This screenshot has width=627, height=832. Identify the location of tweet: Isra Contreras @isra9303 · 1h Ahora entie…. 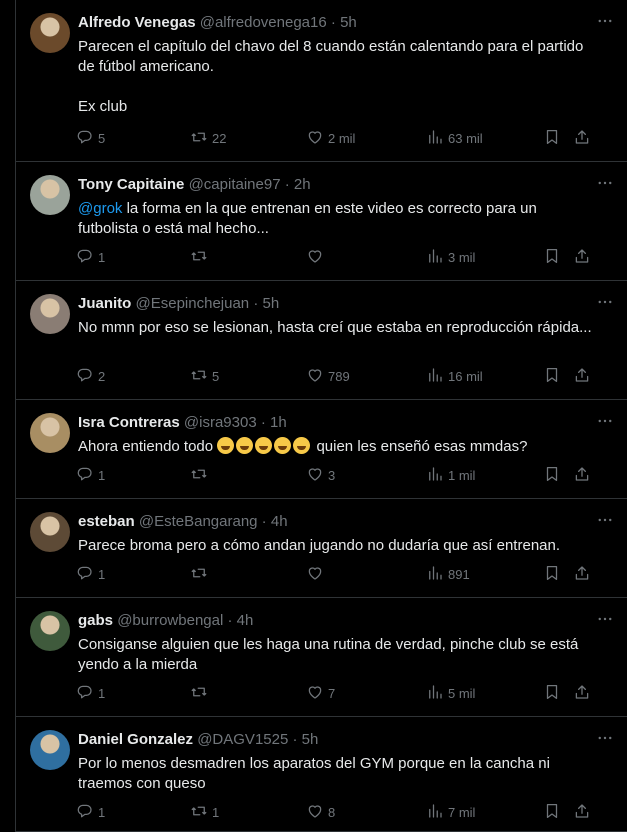
(321, 449).